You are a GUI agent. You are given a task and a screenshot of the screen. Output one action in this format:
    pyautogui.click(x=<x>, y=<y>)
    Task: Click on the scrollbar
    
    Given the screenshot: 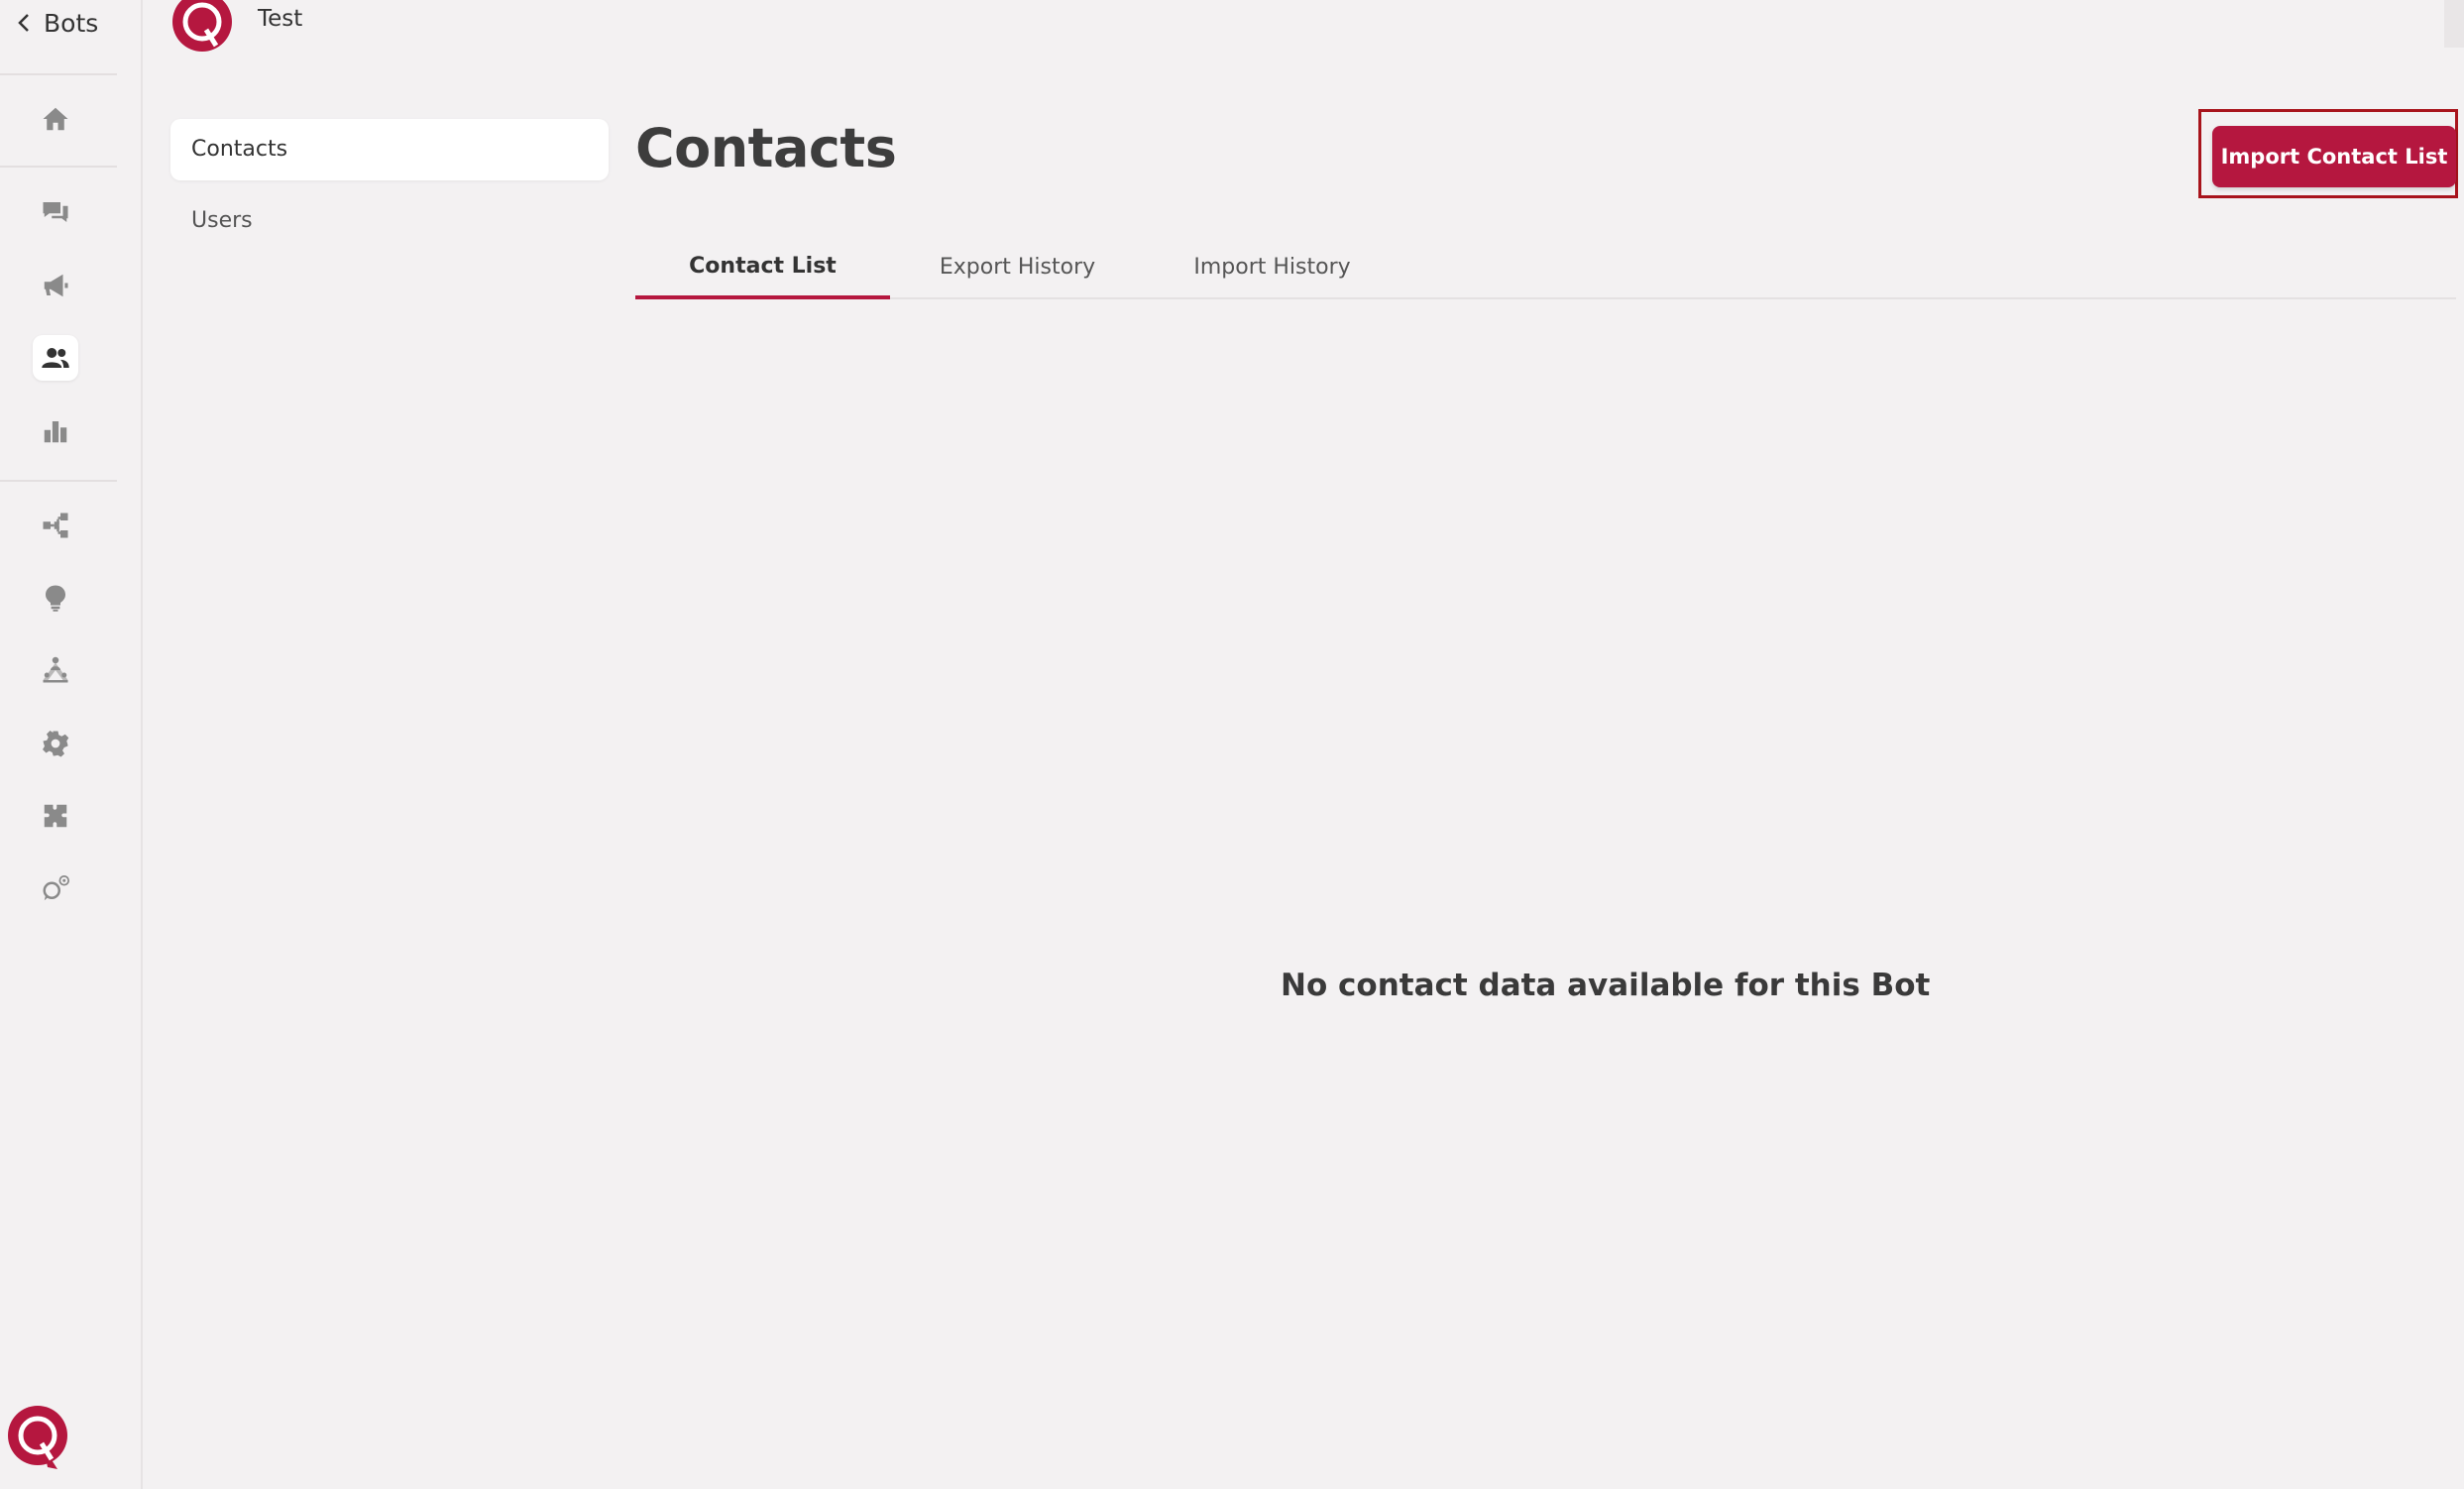 What is the action you would take?
    pyautogui.click(x=2454, y=24)
    